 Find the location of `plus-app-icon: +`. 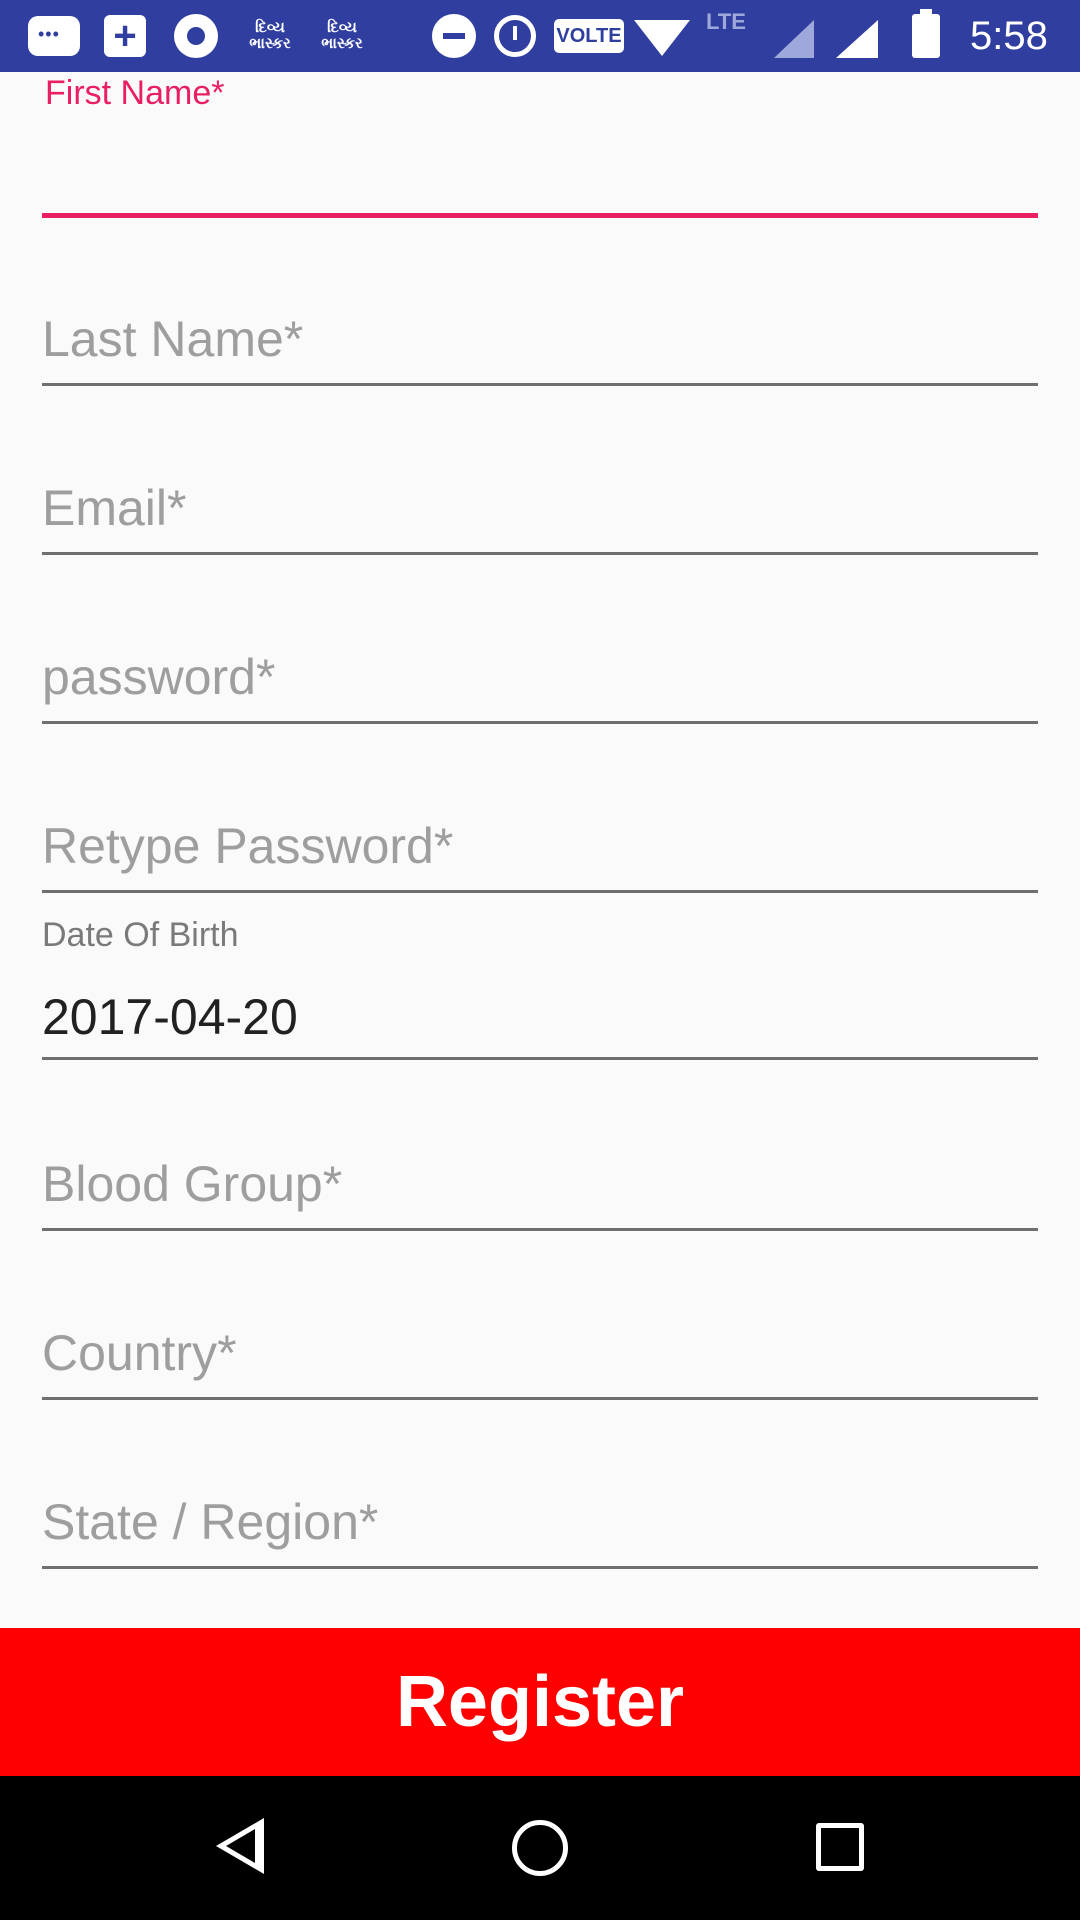

plus-app-icon: + is located at coordinates (125, 36).